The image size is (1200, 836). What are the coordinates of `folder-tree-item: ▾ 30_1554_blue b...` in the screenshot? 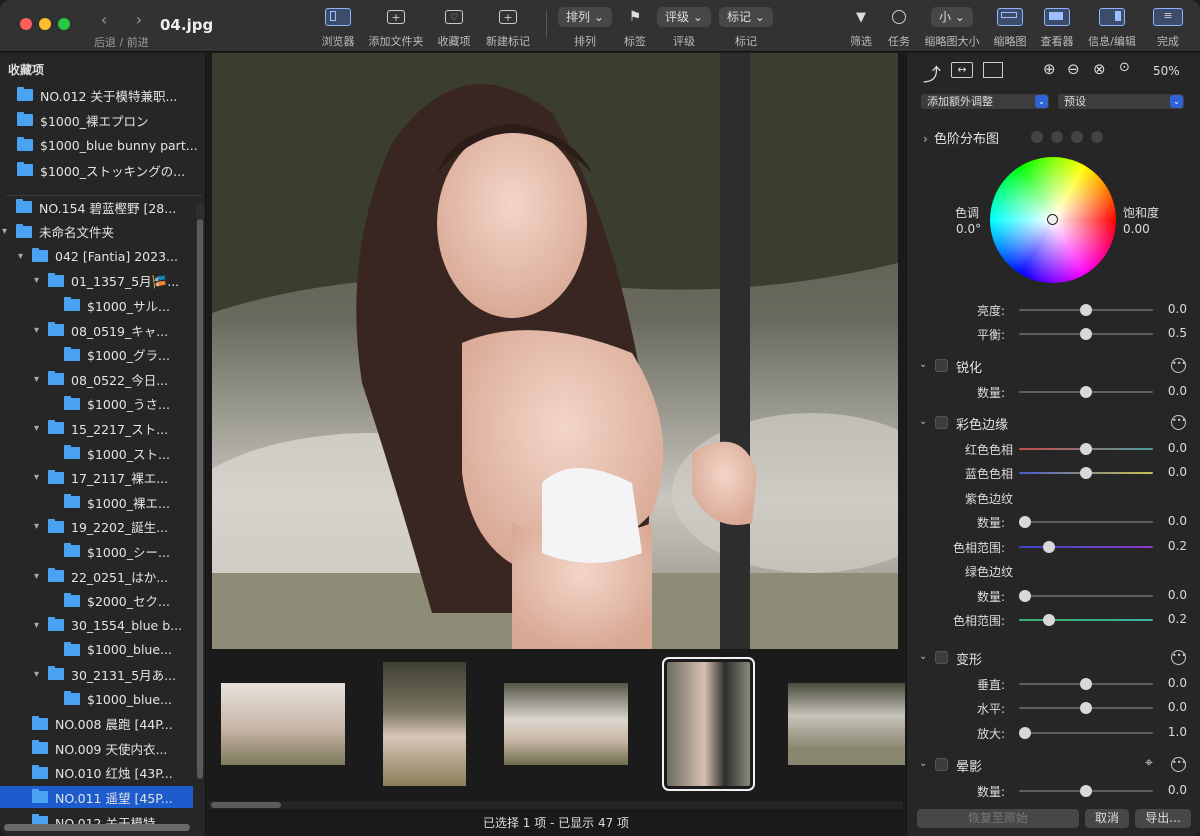 It's located at (113, 625).